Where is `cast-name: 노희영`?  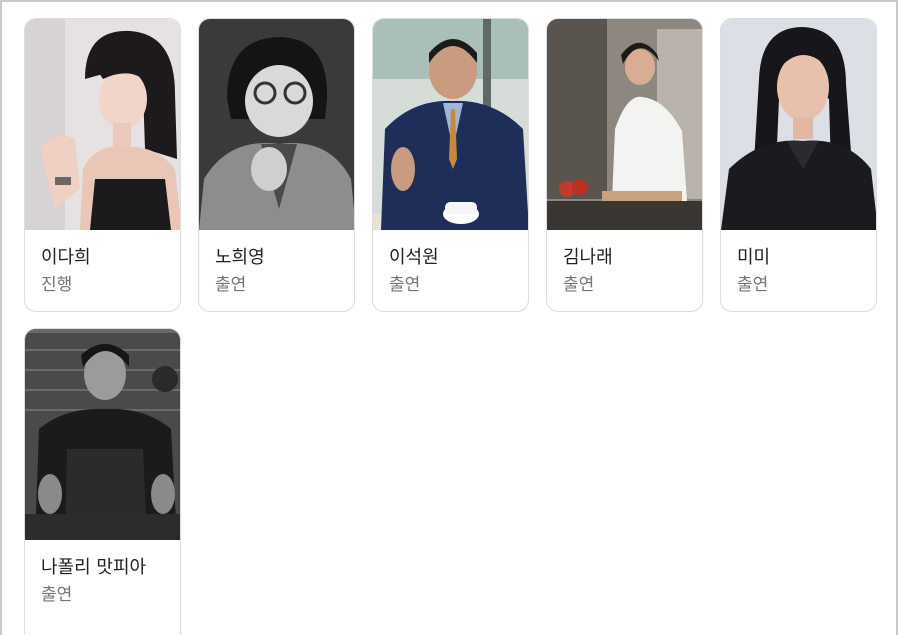
cast-name: 노희영 is located at coordinates (240, 257).